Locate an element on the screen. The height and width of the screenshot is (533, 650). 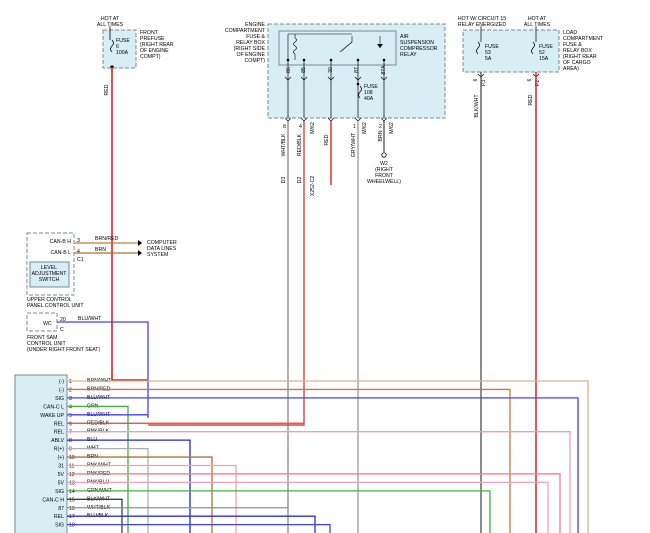
svg-text: RELAY ENERGIZED is located at coordinates (482, 25).